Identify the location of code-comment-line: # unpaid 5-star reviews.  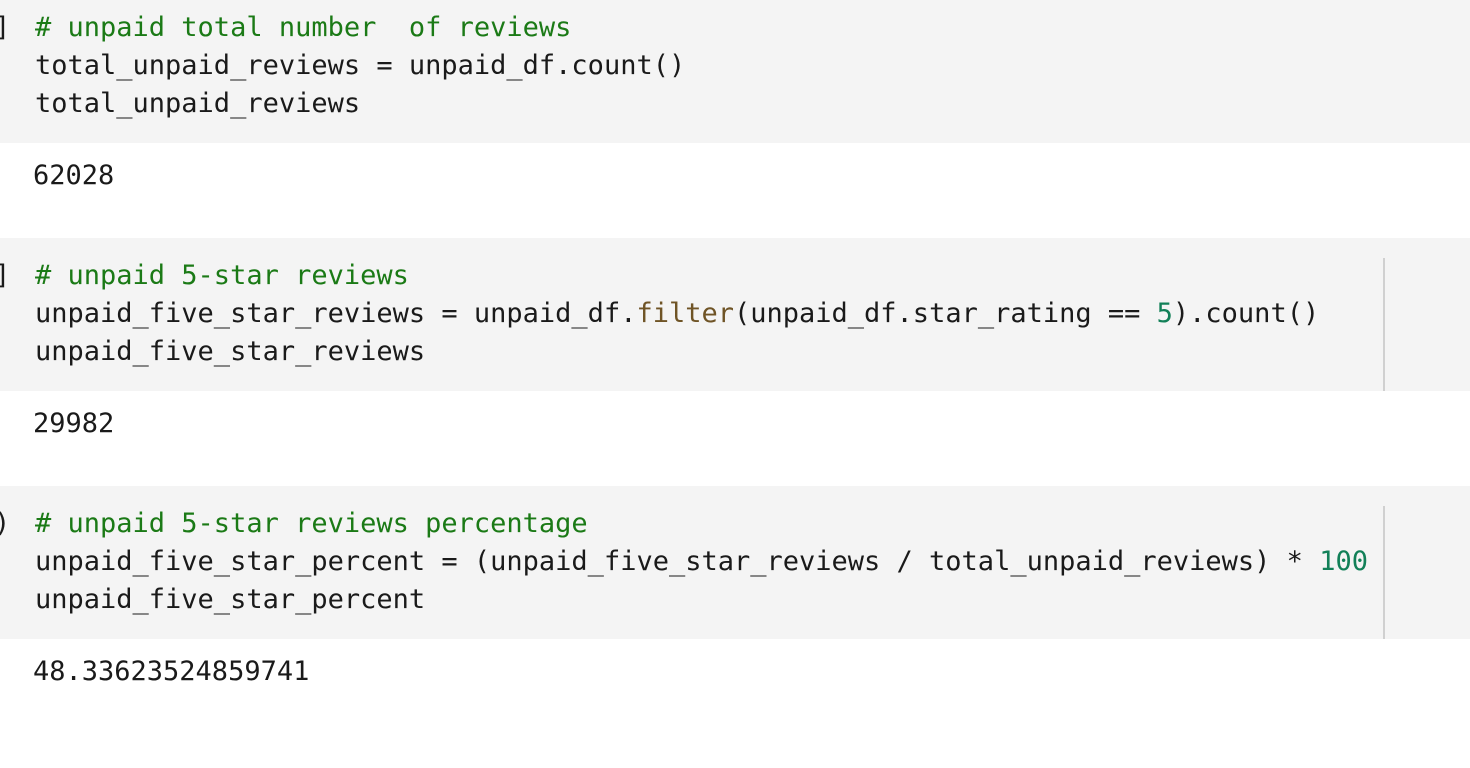
(222, 275).